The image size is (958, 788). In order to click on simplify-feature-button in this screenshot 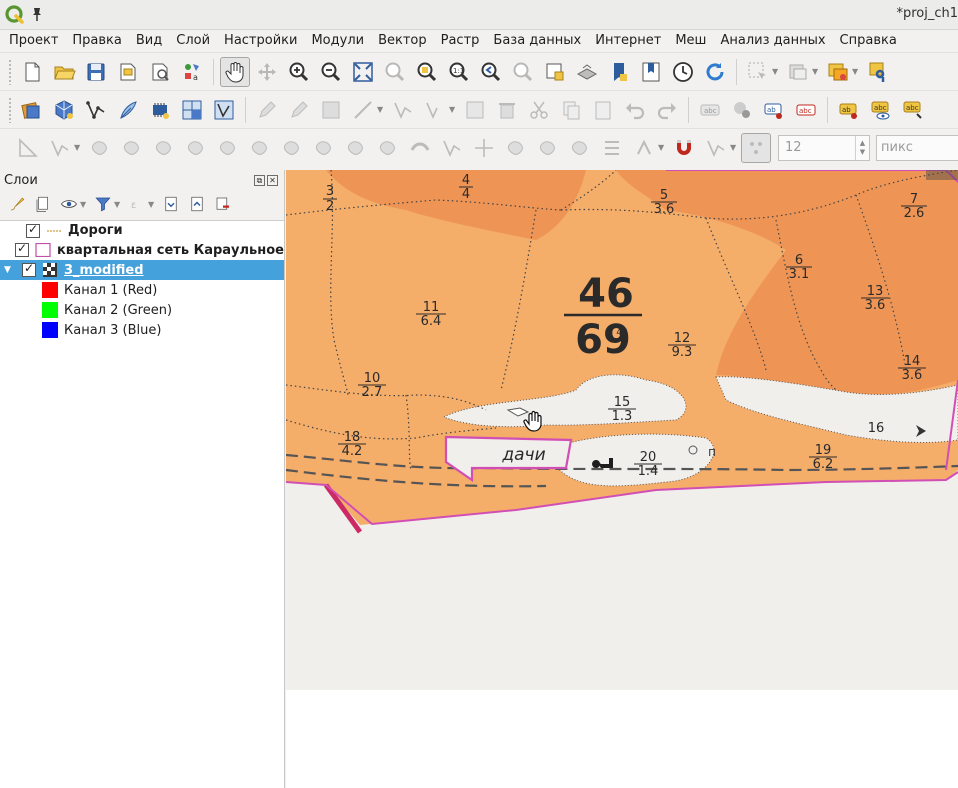, I will do `click(164, 148)`.